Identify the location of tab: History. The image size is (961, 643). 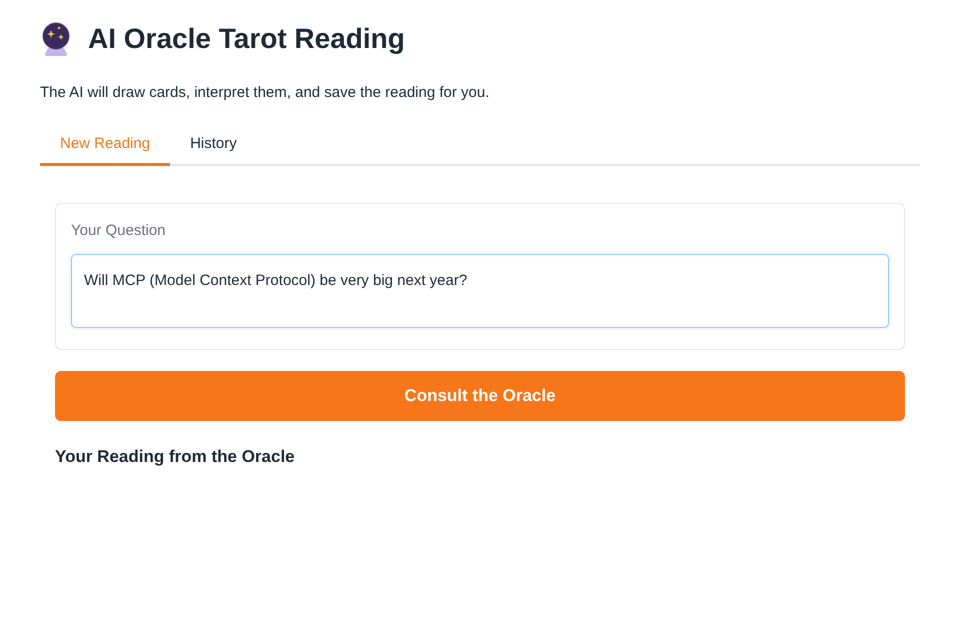
(213, 146).